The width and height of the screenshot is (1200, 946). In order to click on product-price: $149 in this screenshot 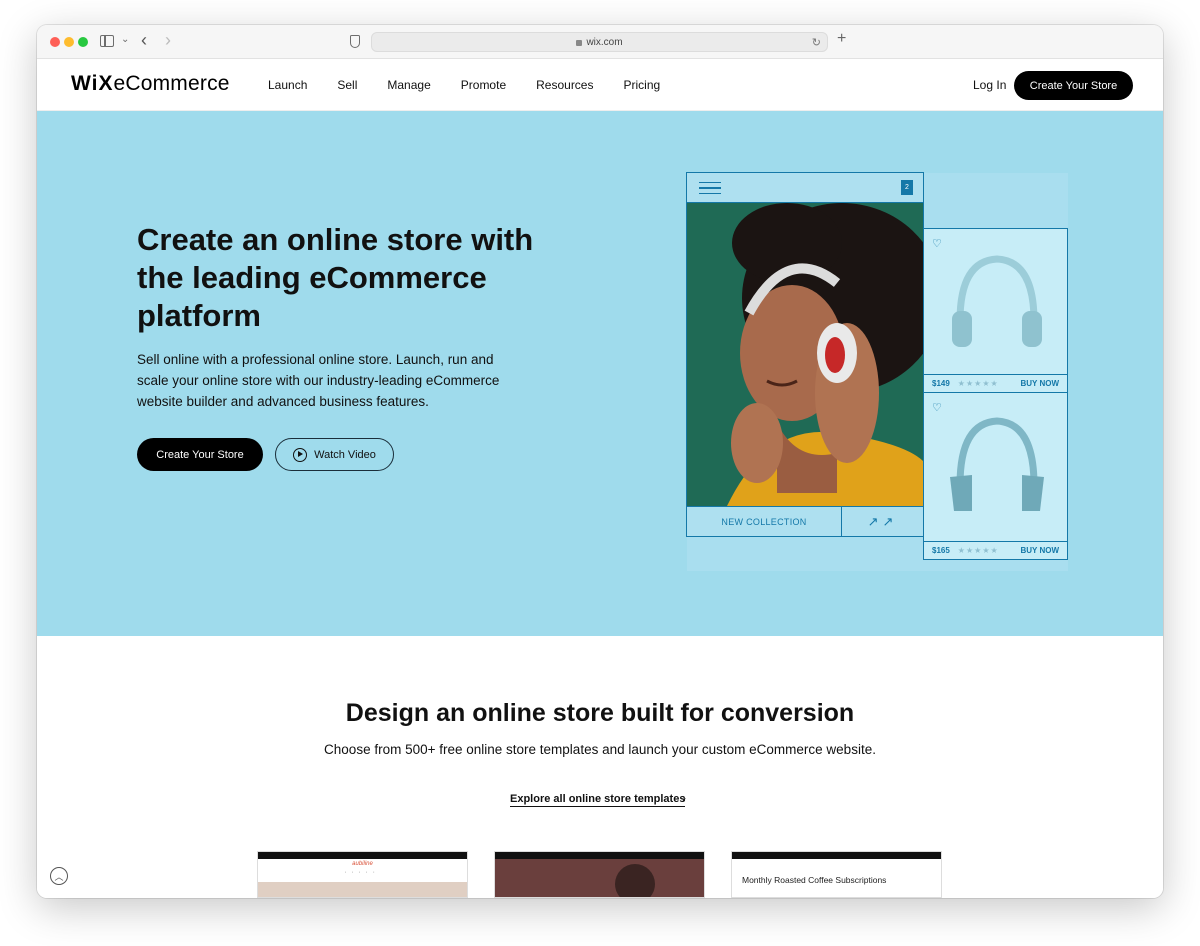, I will do `click(941, 383)`.